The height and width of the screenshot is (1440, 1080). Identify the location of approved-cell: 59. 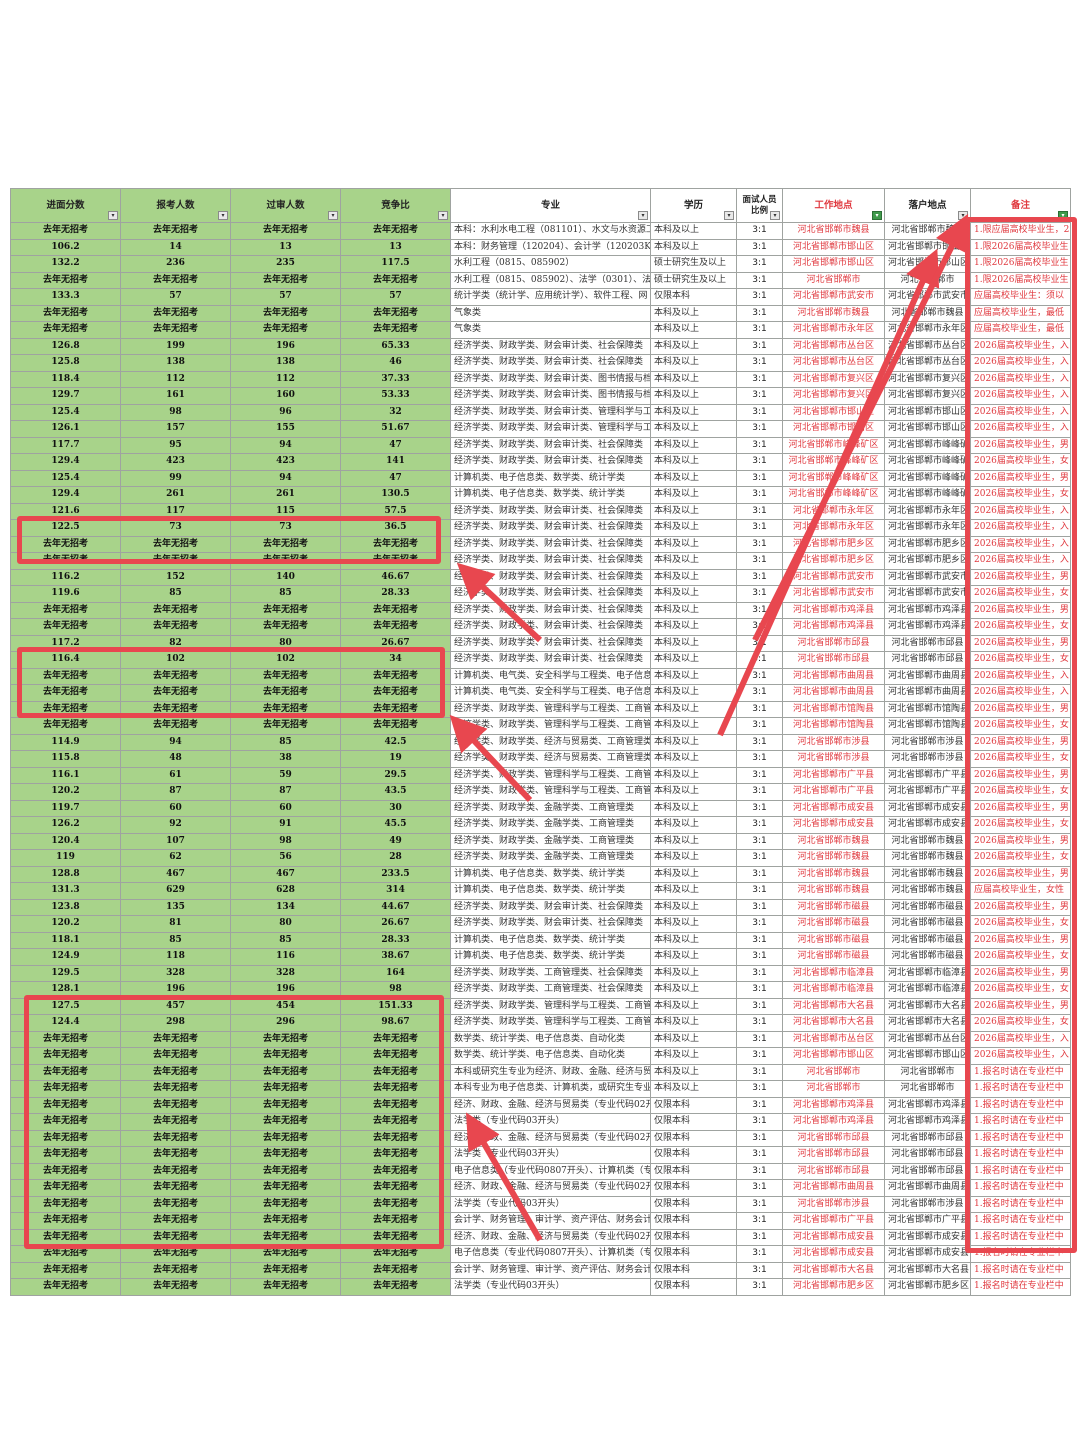
(285, 775).